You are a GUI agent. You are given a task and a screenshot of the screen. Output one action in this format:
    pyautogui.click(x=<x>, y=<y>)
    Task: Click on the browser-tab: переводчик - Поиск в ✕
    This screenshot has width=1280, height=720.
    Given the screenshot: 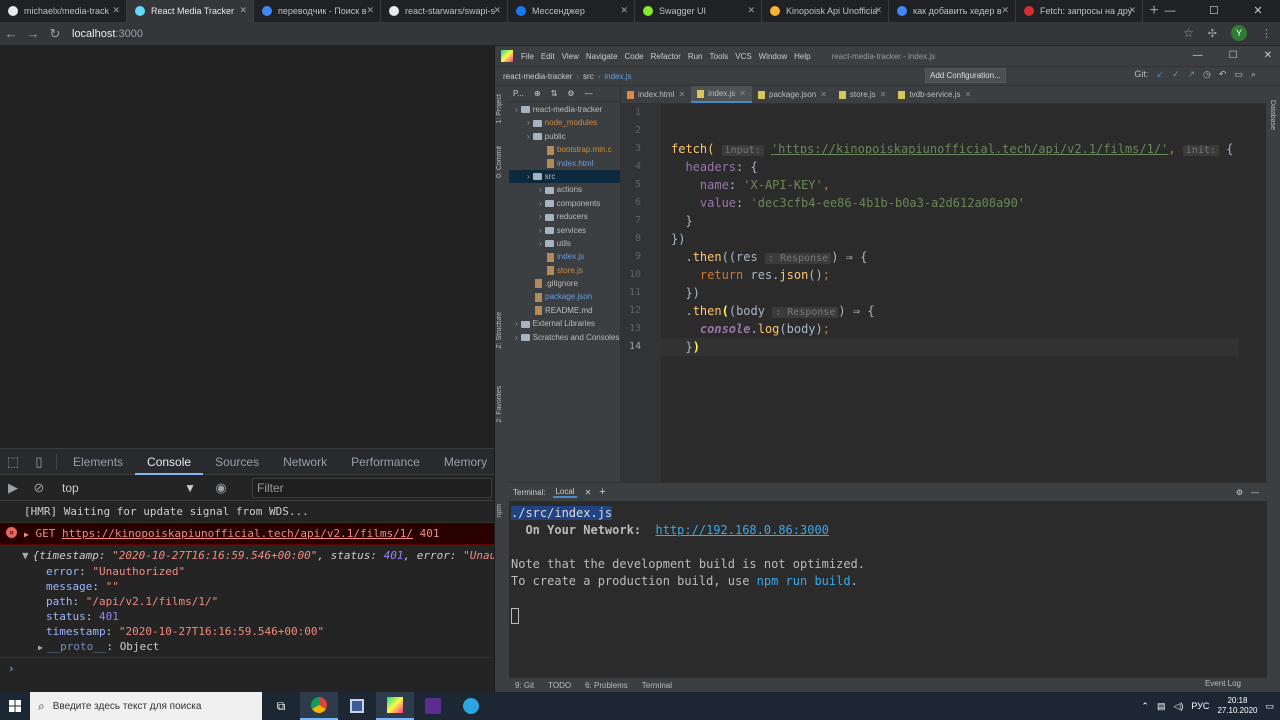 What is the action you would take?
    pyautogui.click(x=317, y=11)
    